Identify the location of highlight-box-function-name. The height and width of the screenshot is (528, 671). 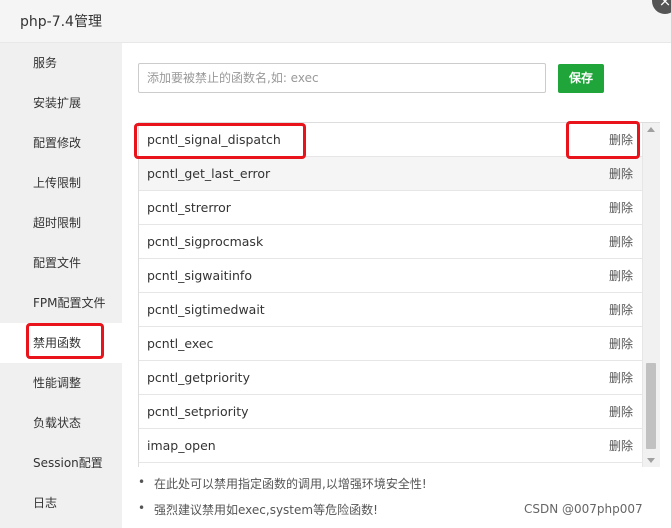
(220, 141).